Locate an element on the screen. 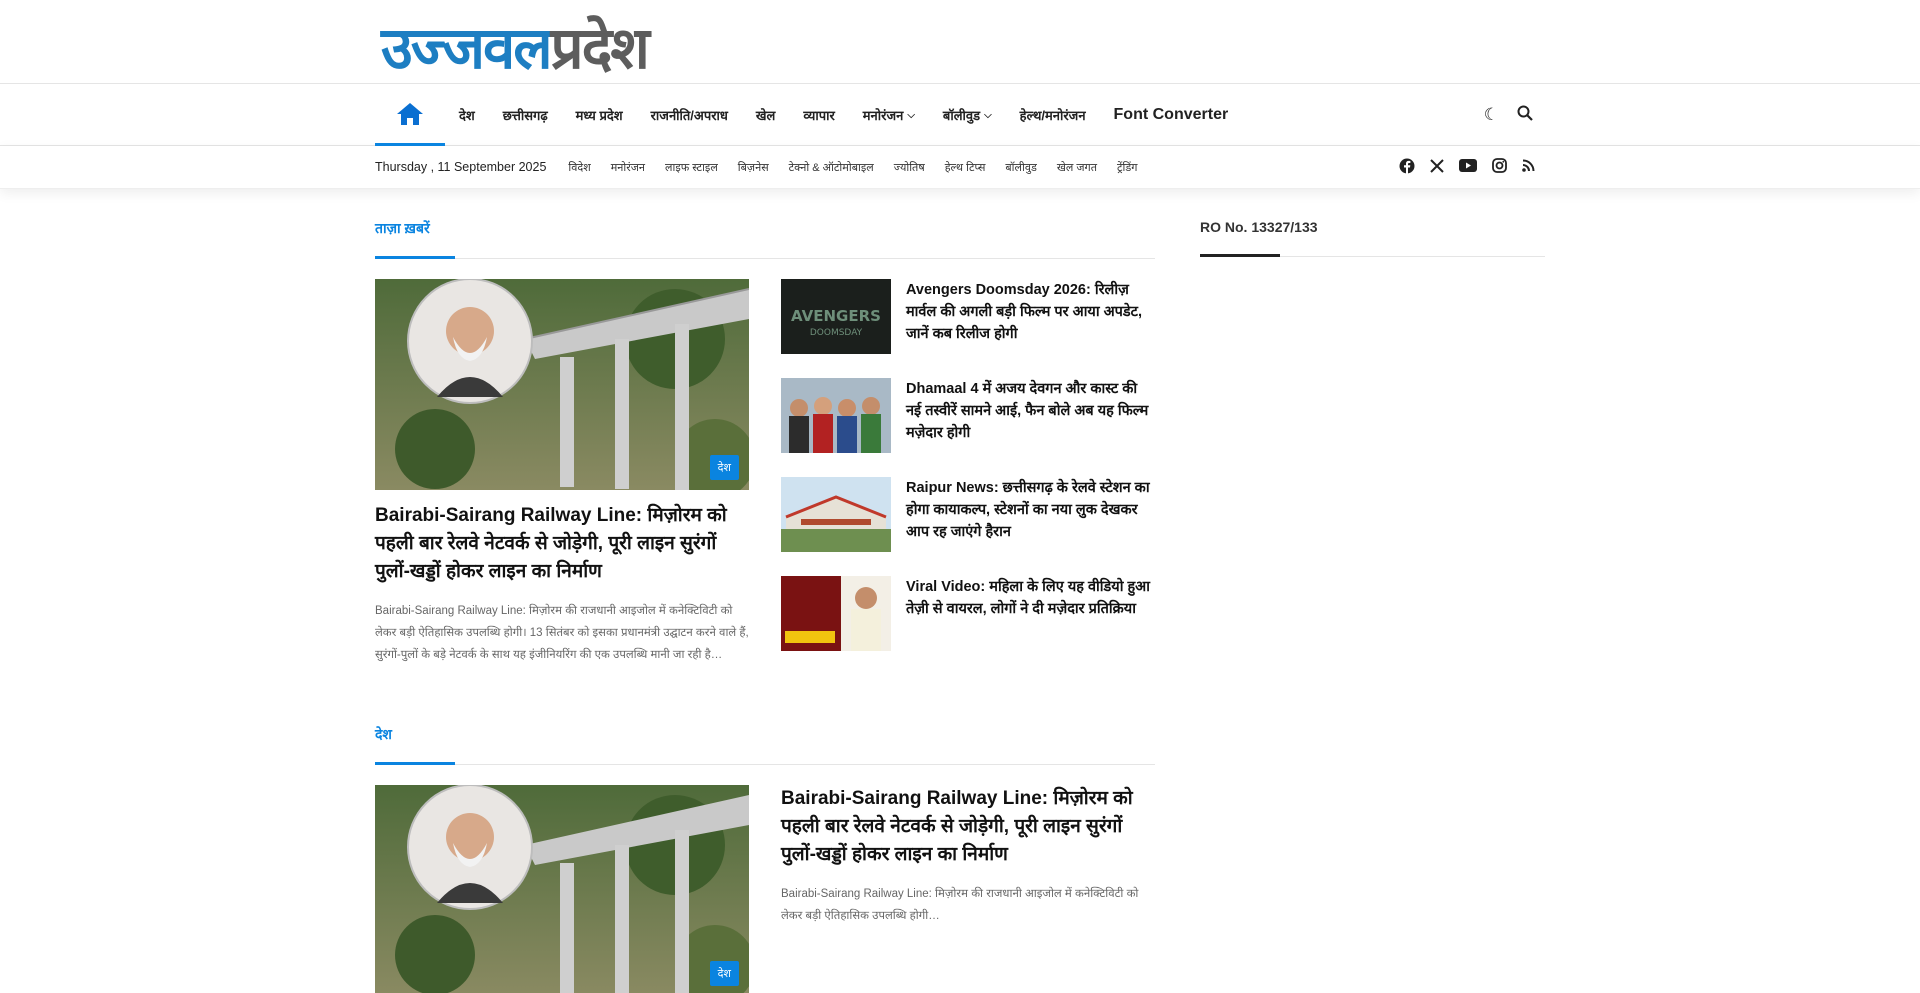 This screenshot has height=993, width=1920. sub-nav-item: ज्योतिष is located at coordinates (909, 167).